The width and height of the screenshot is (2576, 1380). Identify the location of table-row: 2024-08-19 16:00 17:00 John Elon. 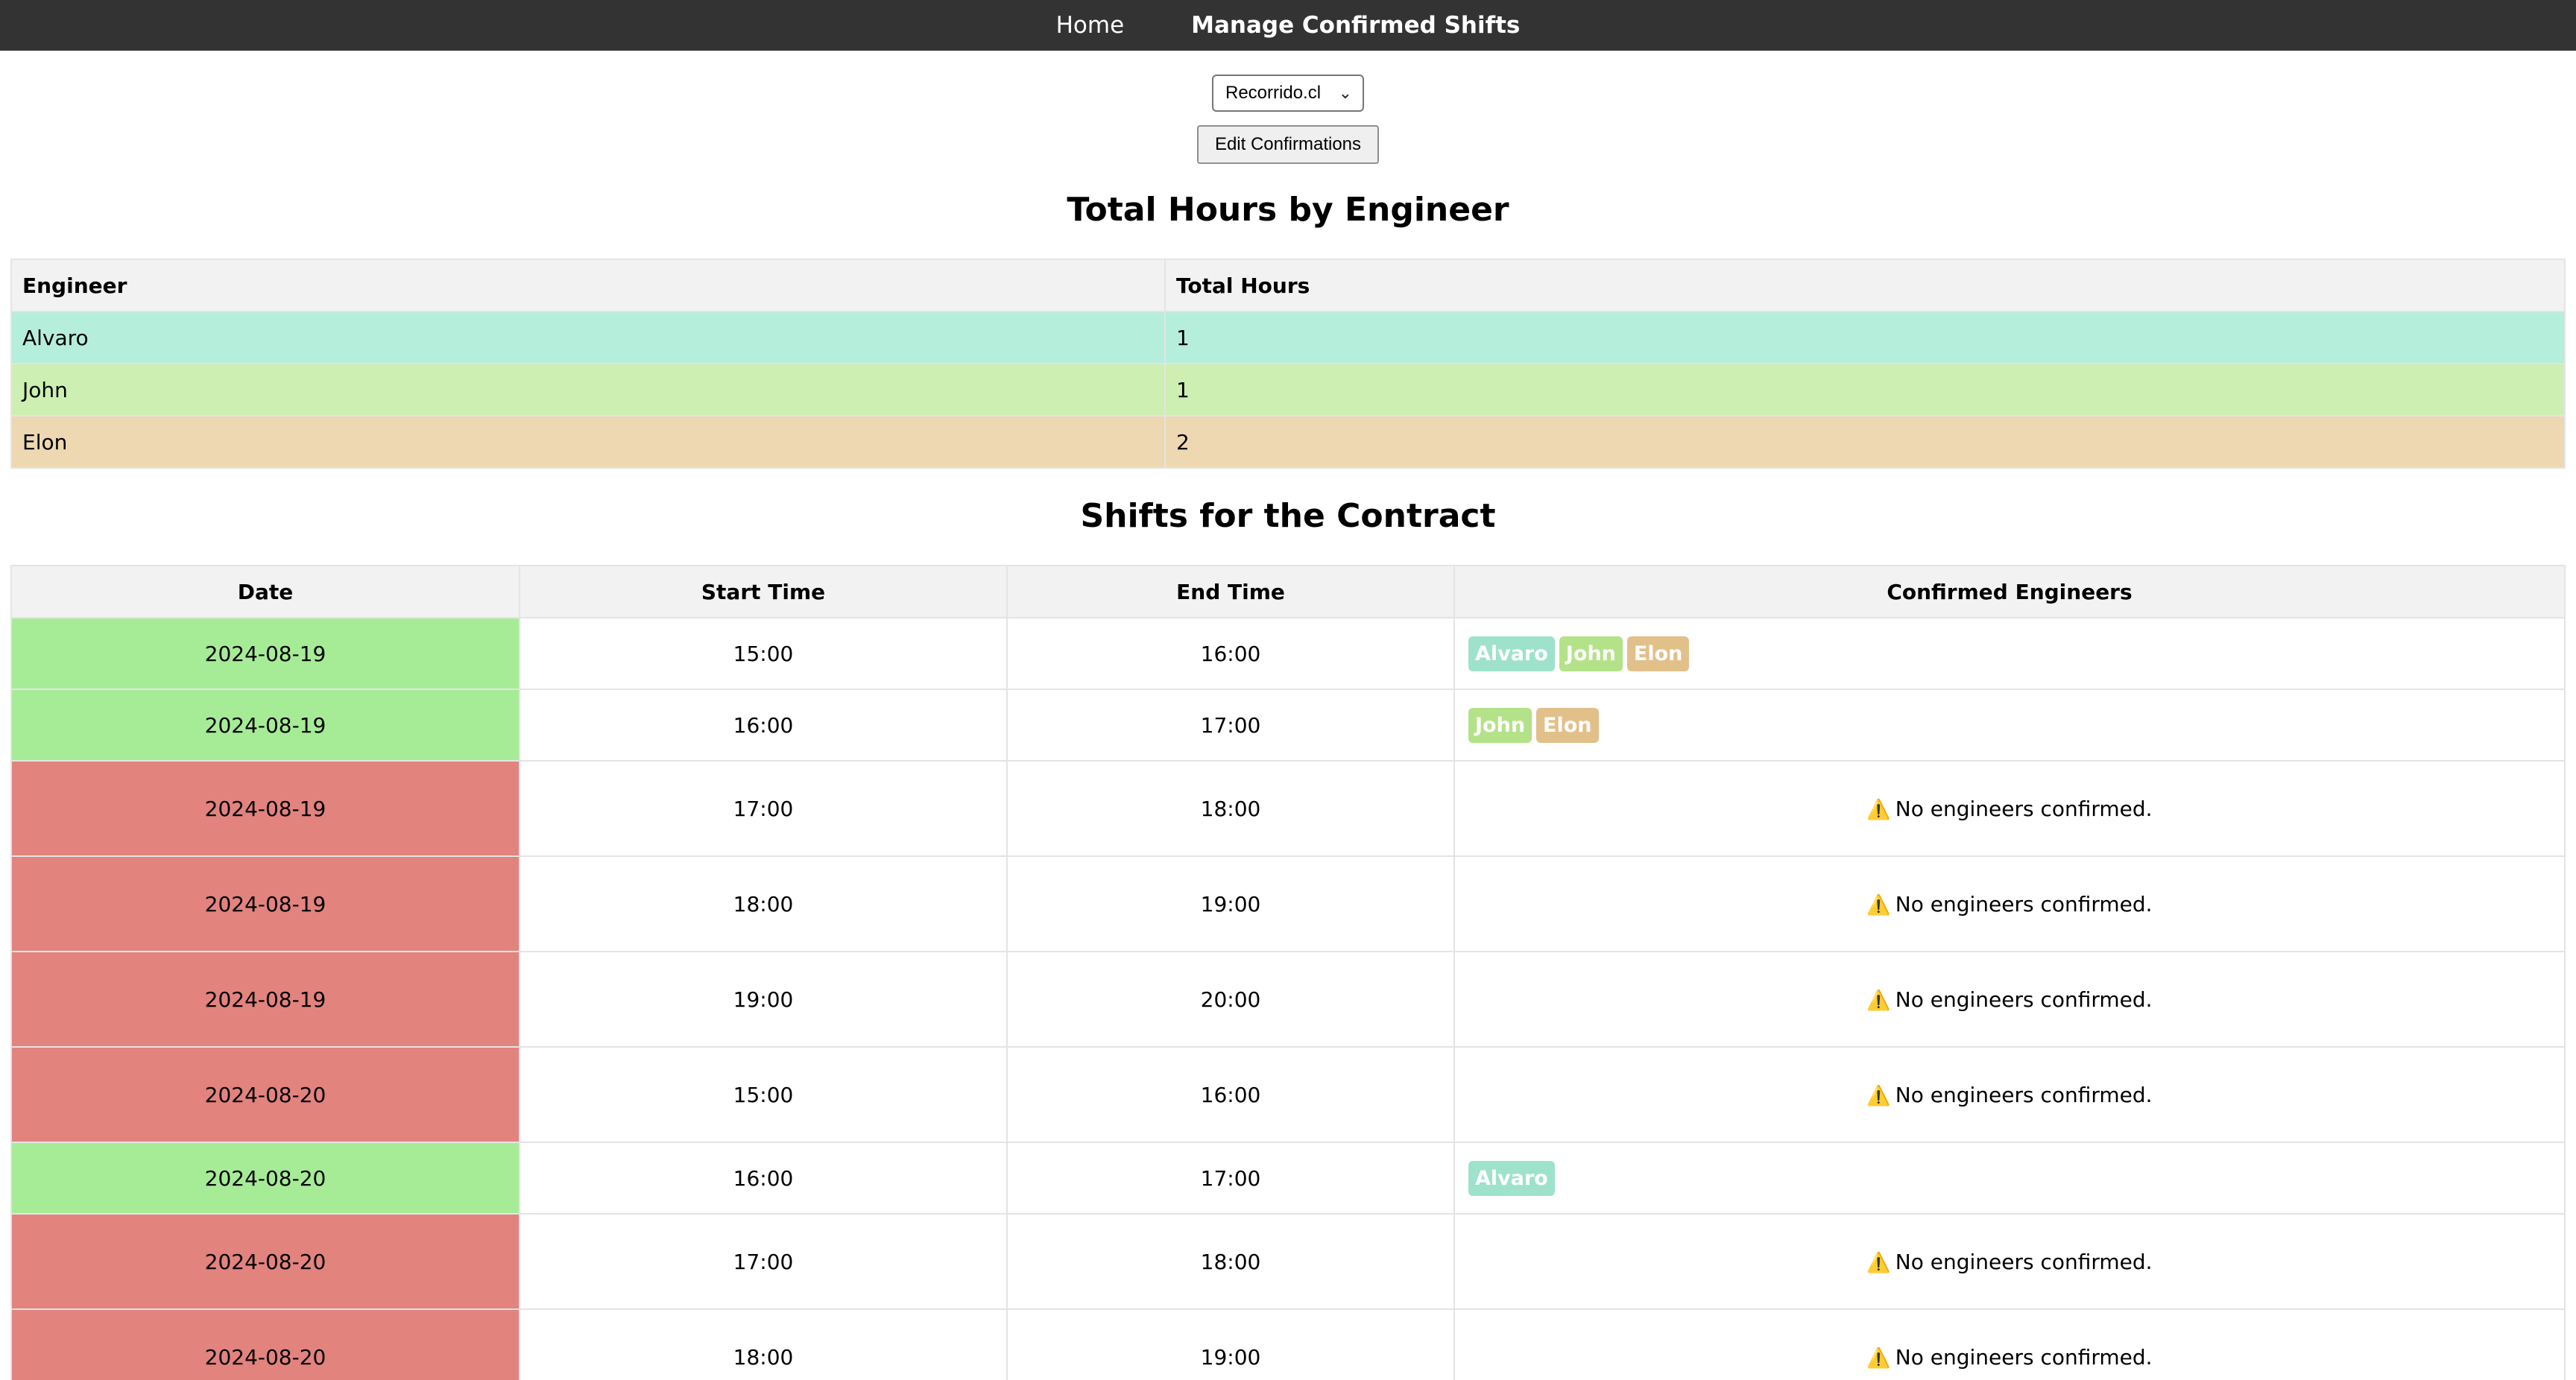
(1288, 726).